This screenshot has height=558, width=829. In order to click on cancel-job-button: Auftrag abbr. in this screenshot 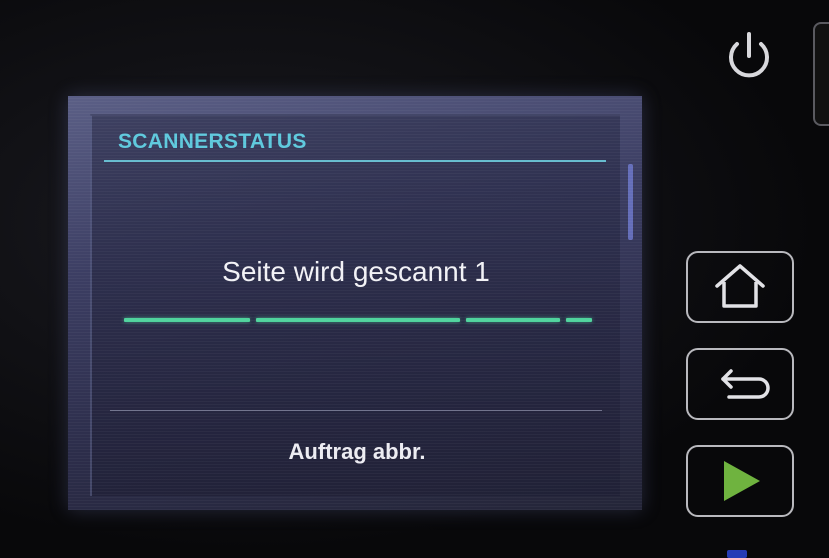, I will do `click(357, 452)`.